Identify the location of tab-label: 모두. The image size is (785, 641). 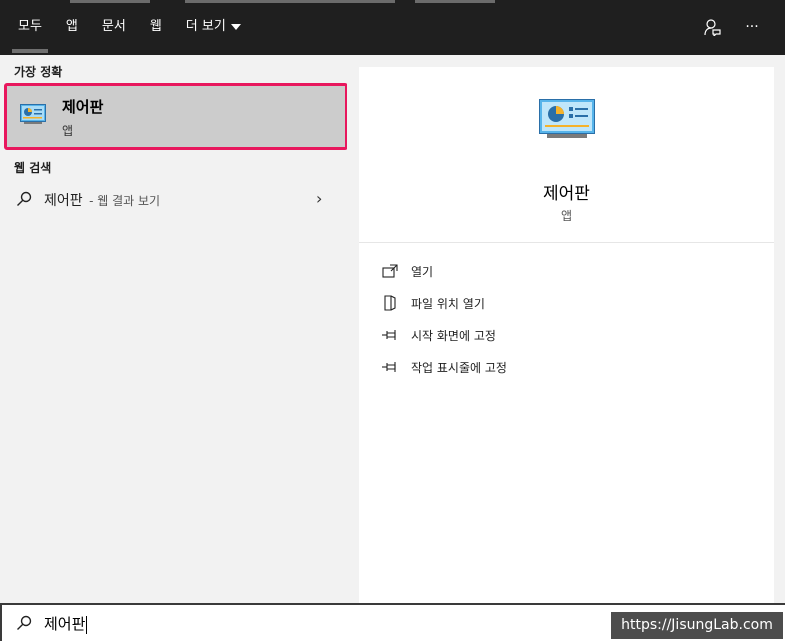
(30, 26).